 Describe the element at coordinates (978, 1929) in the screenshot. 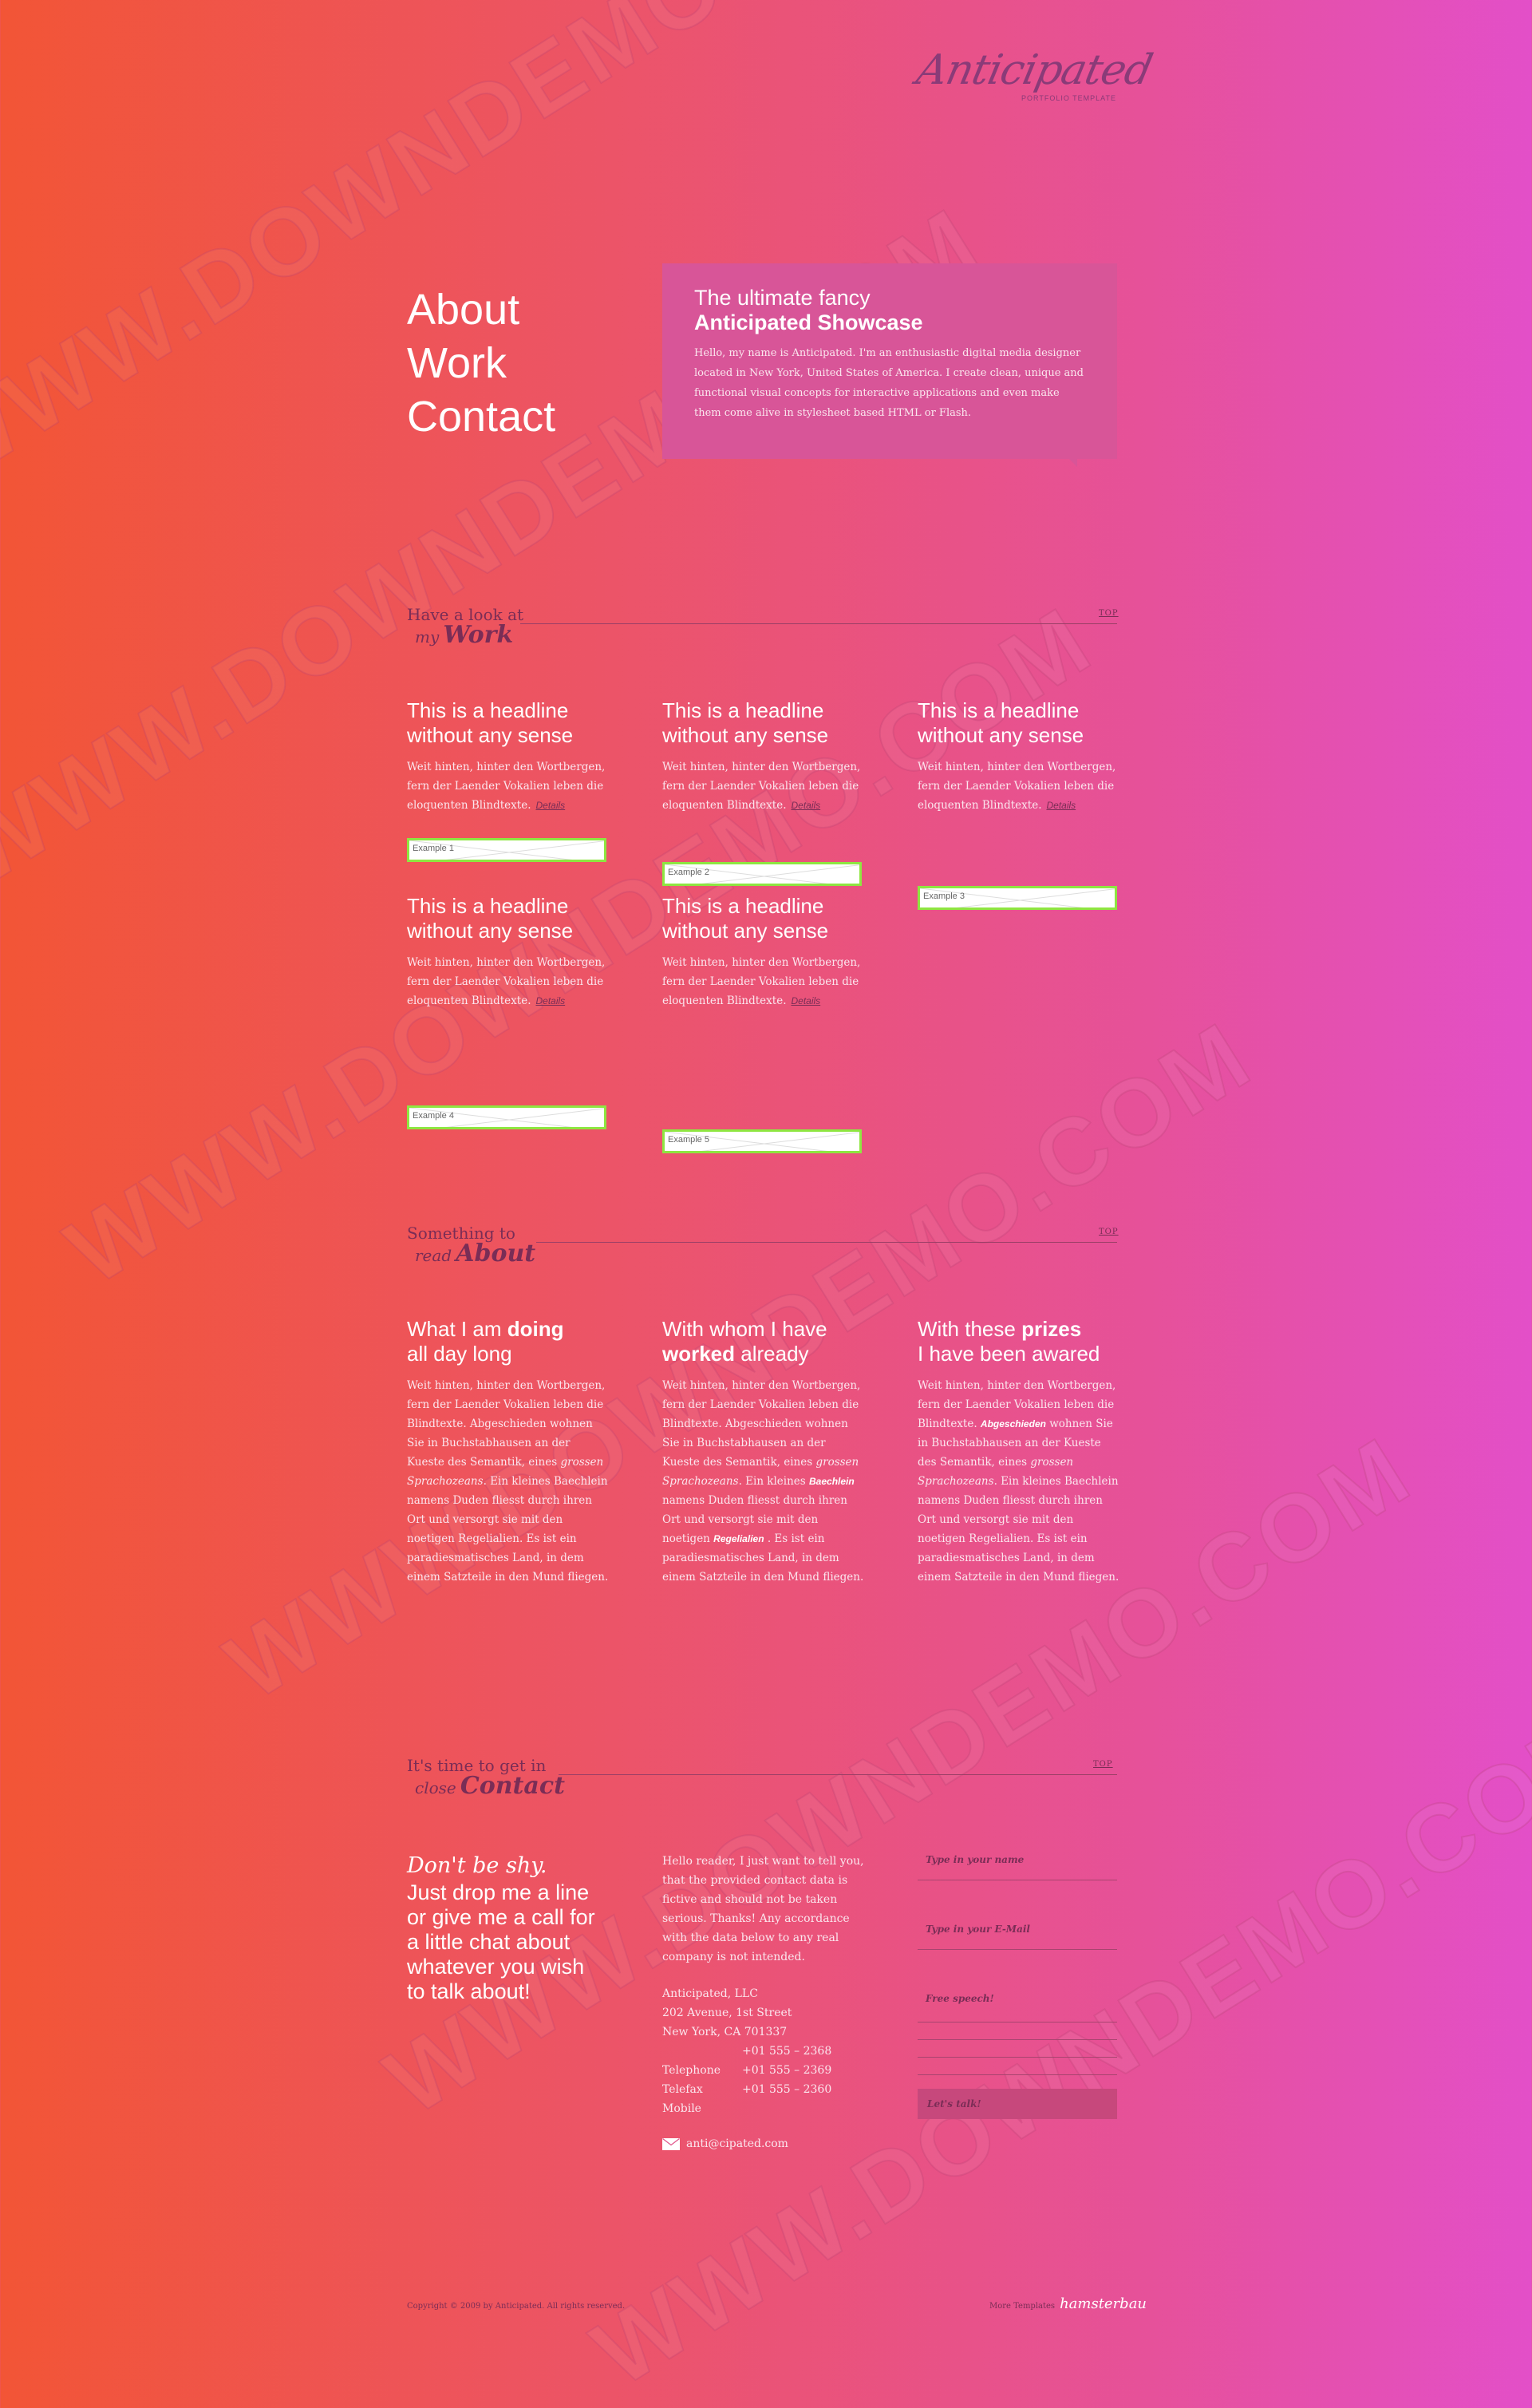

I see `email-field-placeholder: Type in your E-Mail` at that location.